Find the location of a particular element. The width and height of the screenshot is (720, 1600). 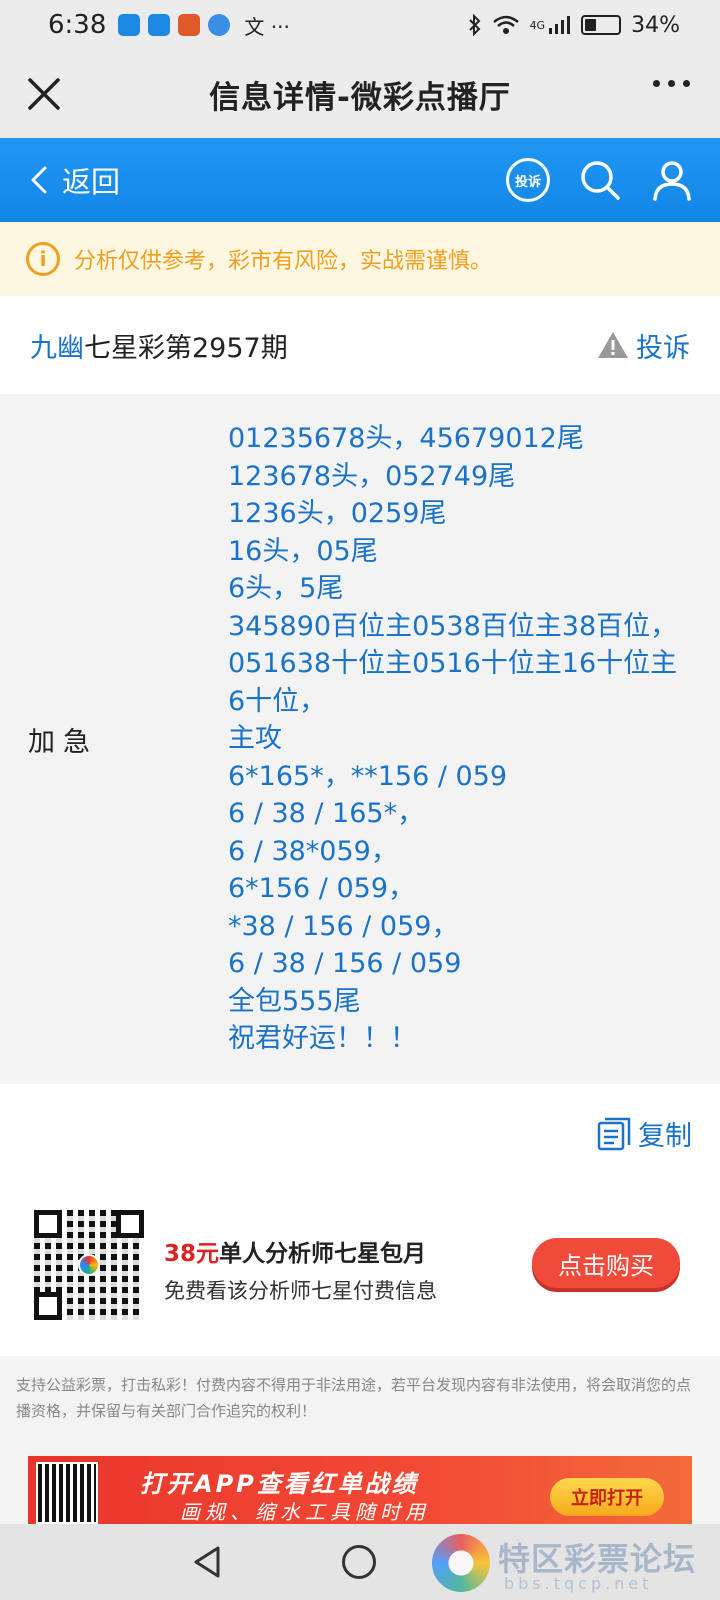

content-line: 1236头，0259尾 is located at coordinates (337, 513).